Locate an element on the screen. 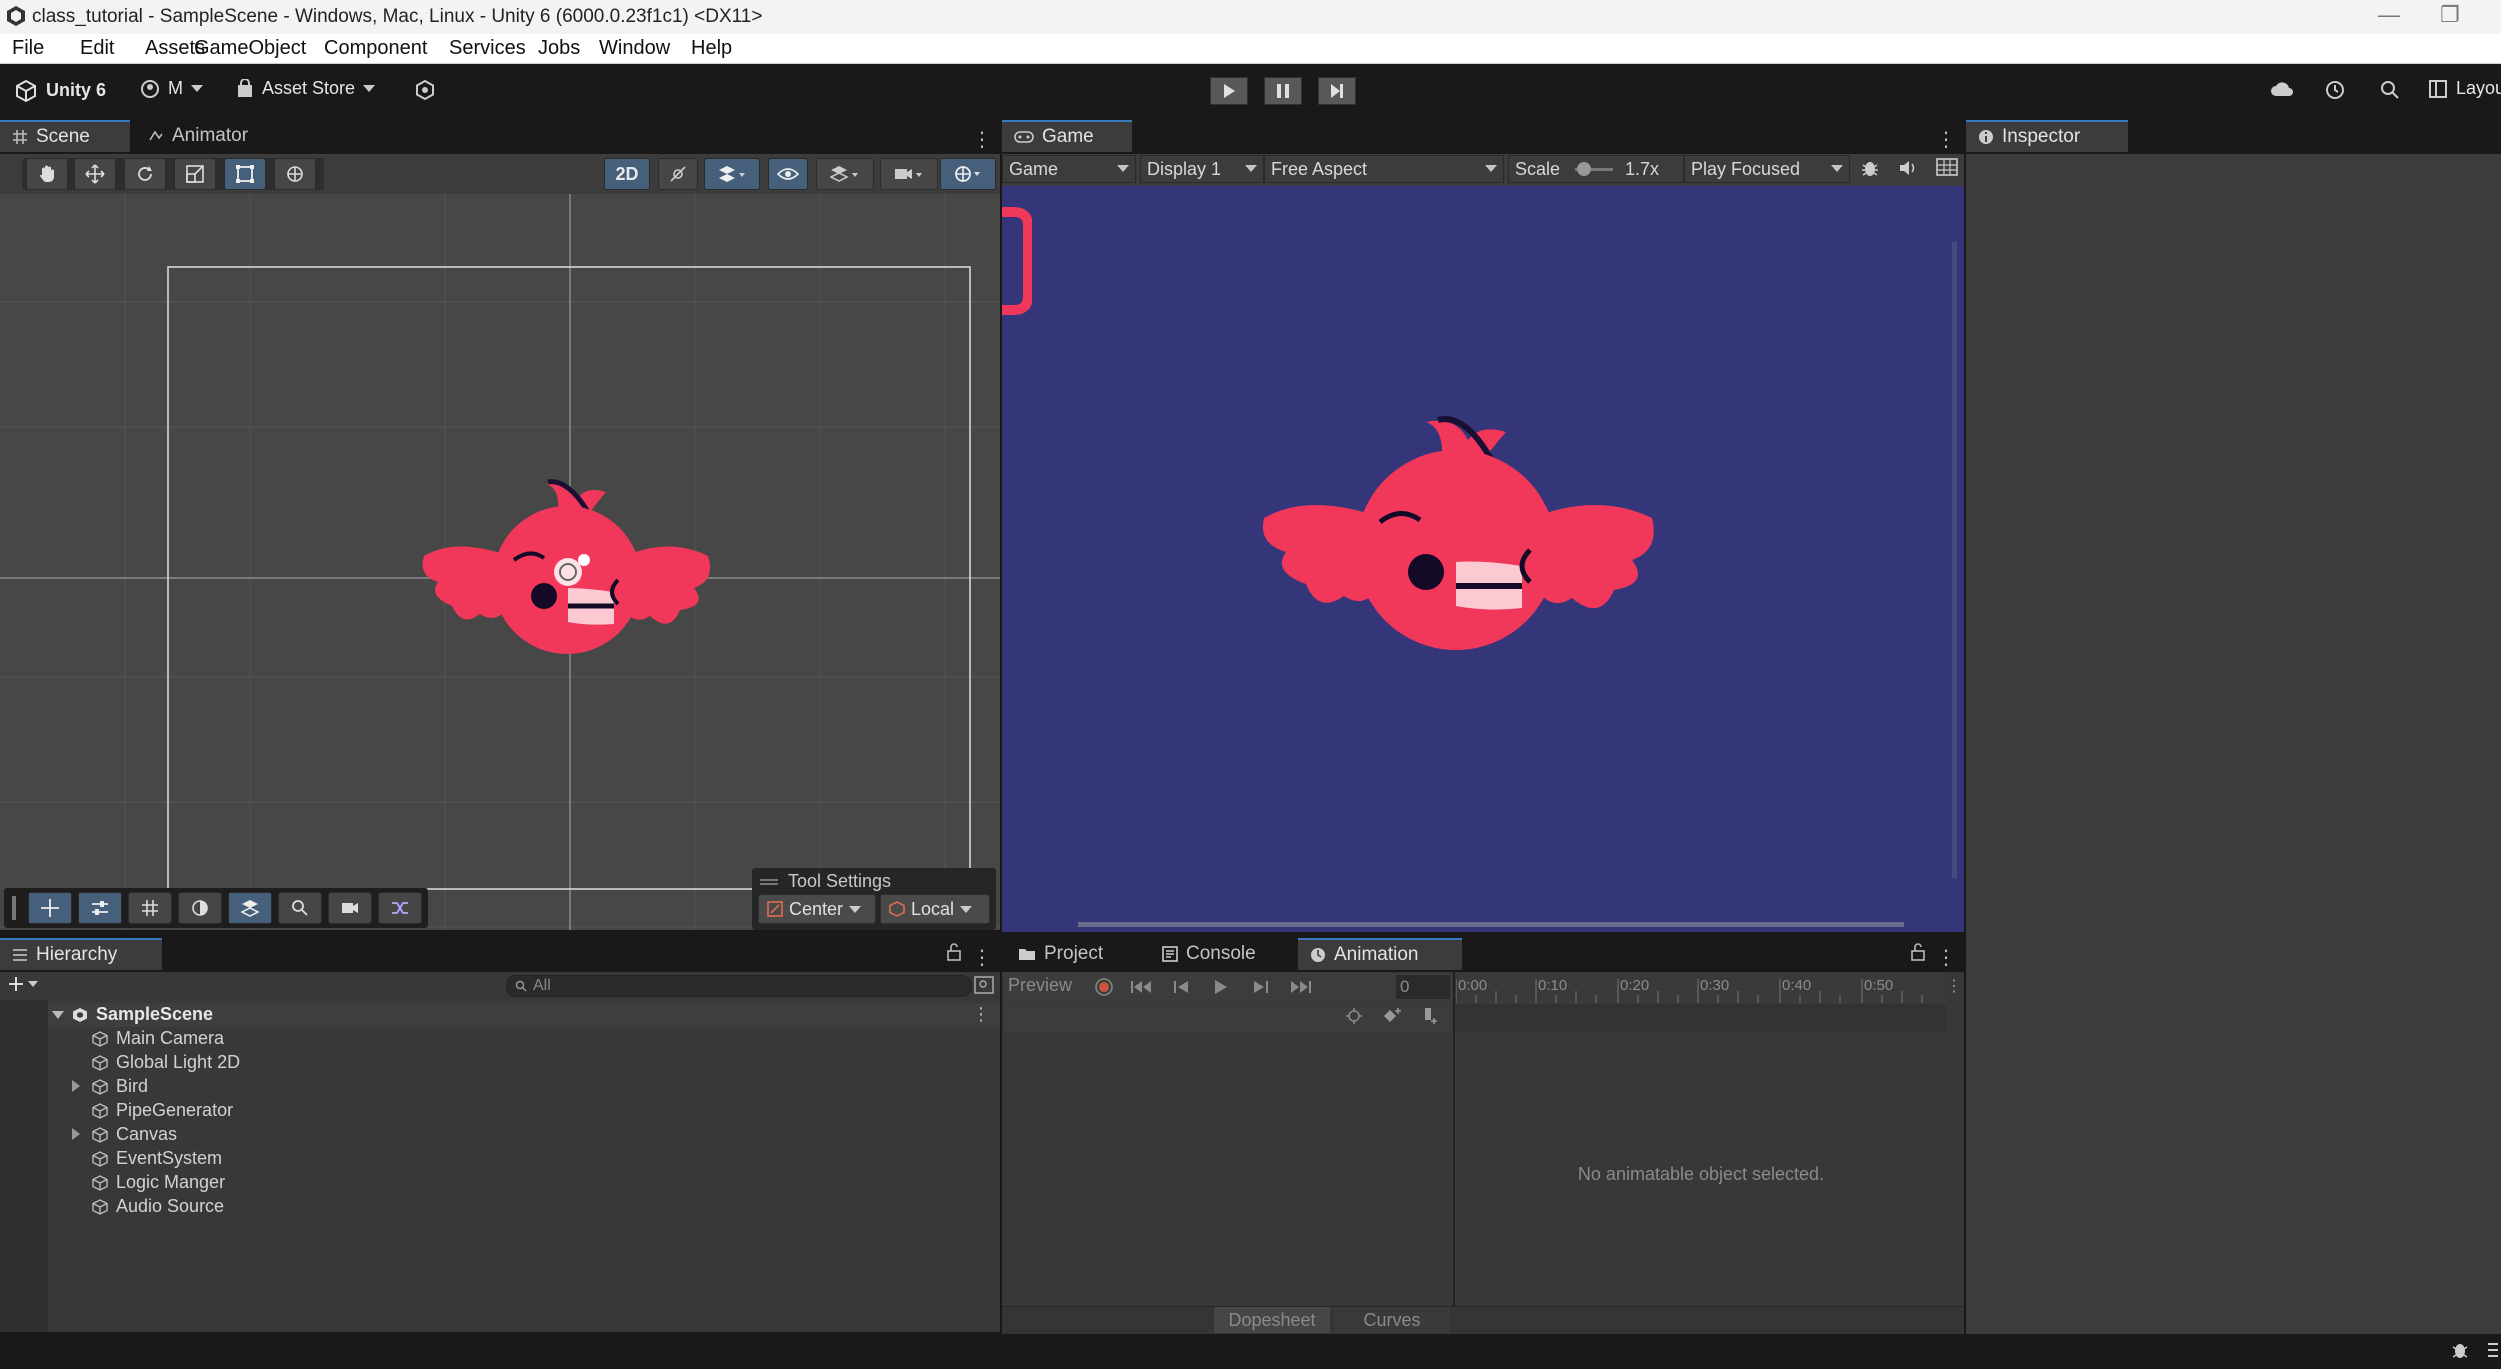 This screenshot has height=1369, width=2501. tab-animation: Animation is located at coordinates (1380, 954).